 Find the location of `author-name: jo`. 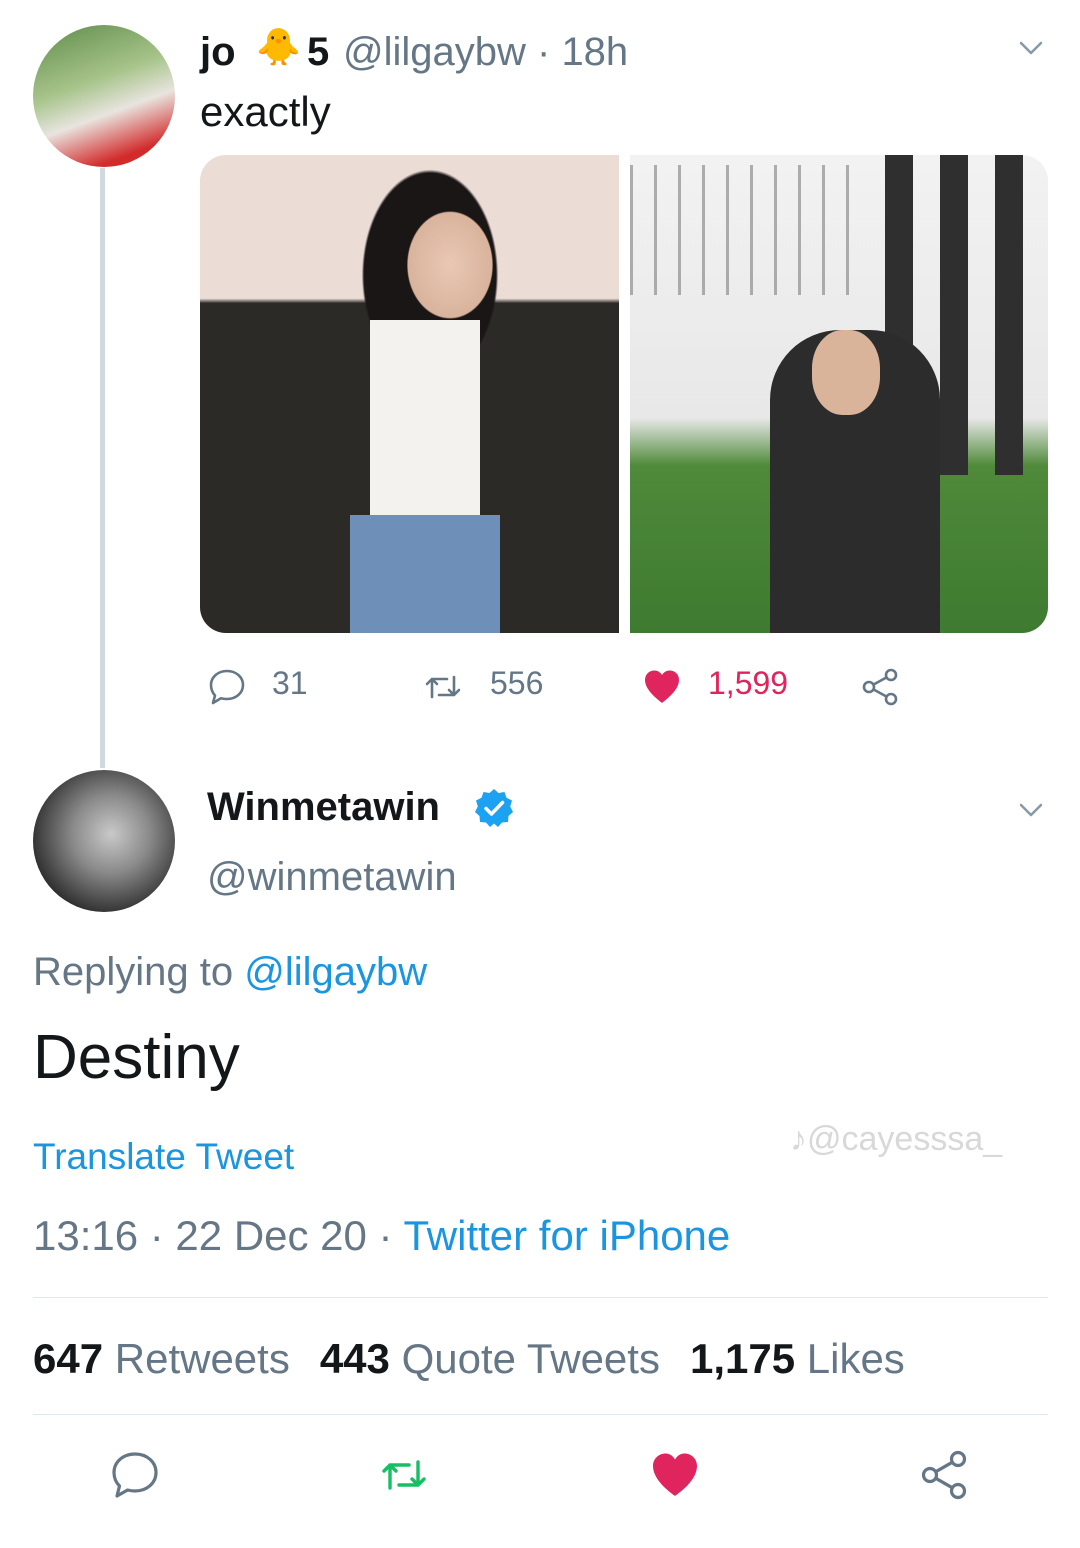

author-name: jo is located at coordinates (218, 52).